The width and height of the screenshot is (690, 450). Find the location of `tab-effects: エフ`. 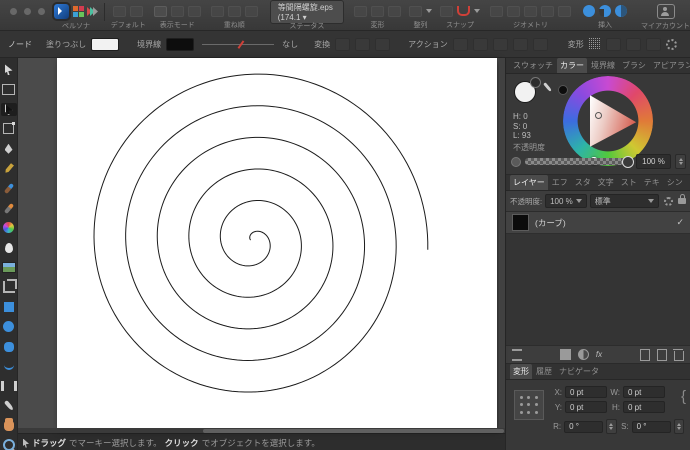

tab-effects: エフ is located at coordinates (560, 182).